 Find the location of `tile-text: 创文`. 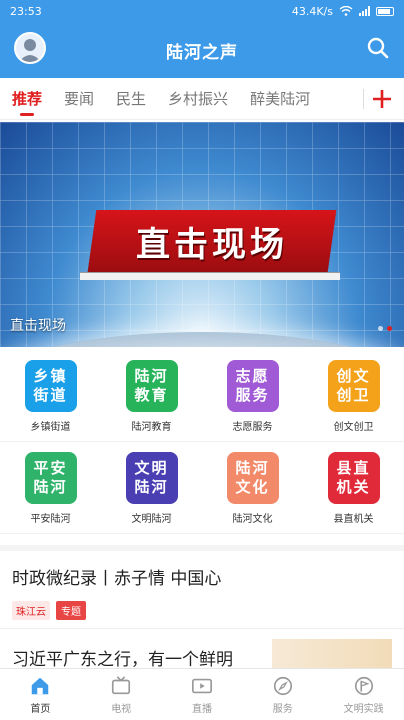

tile-text: 创文 is located at coordinates (353, 376).